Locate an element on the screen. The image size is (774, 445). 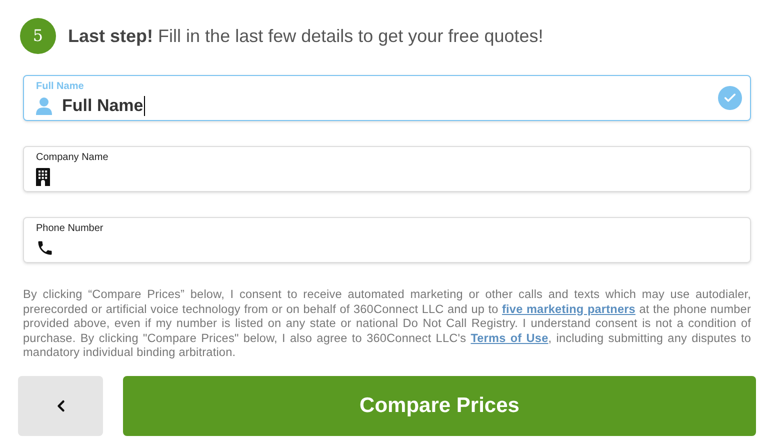
step-number-badge: 5 is located at coordinates (38, 36).